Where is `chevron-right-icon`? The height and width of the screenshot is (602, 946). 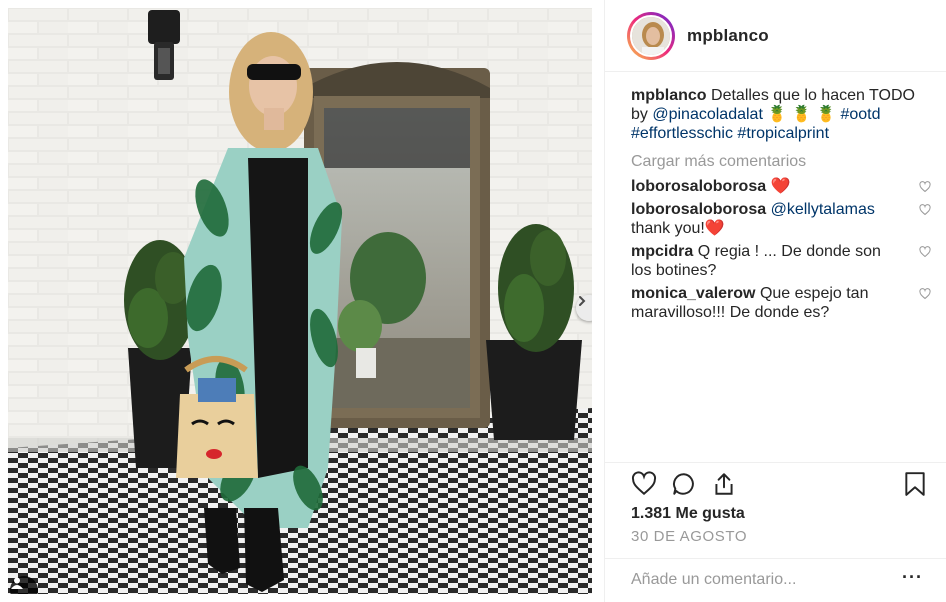 chevron-right-icon is located at coordinates (582, 301).